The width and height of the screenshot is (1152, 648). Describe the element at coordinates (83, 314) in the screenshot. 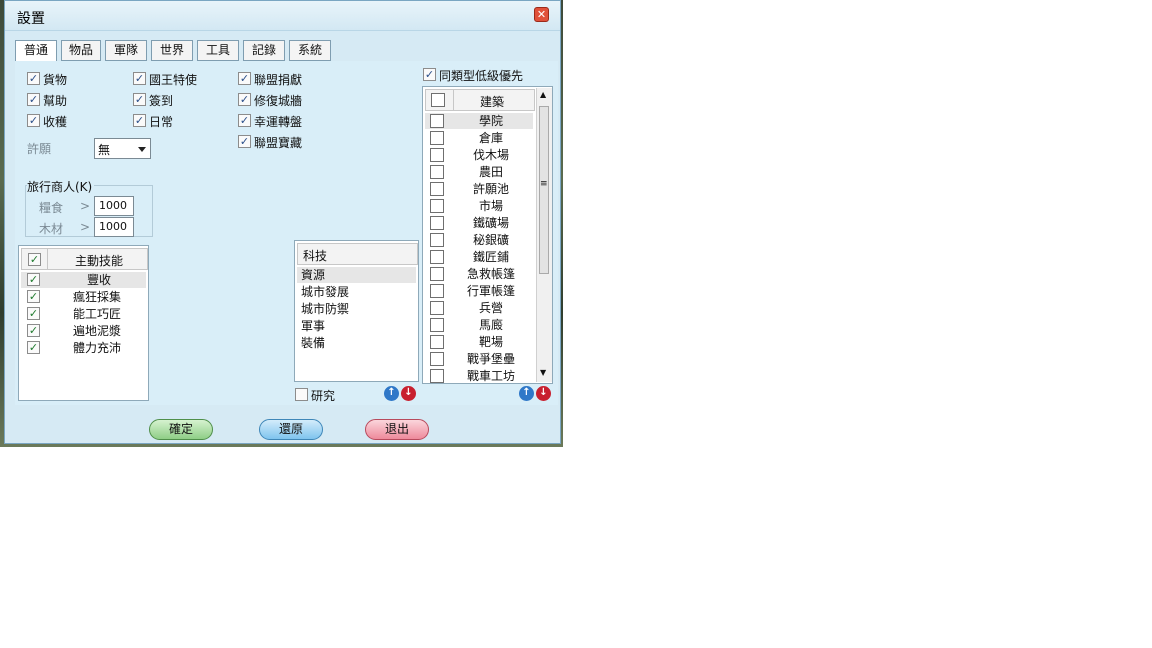

I see `list-item: ✓ 能工巧匠` at that location.